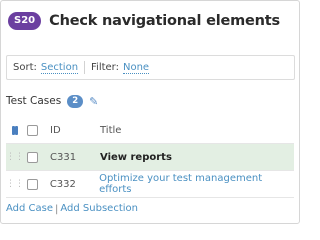 The width and height of the screenshot is (320, 240). Describe the element at coordinates (196, 184) in the screenshot. I see `case-title-link: Optimize your test management efforts` at that location.